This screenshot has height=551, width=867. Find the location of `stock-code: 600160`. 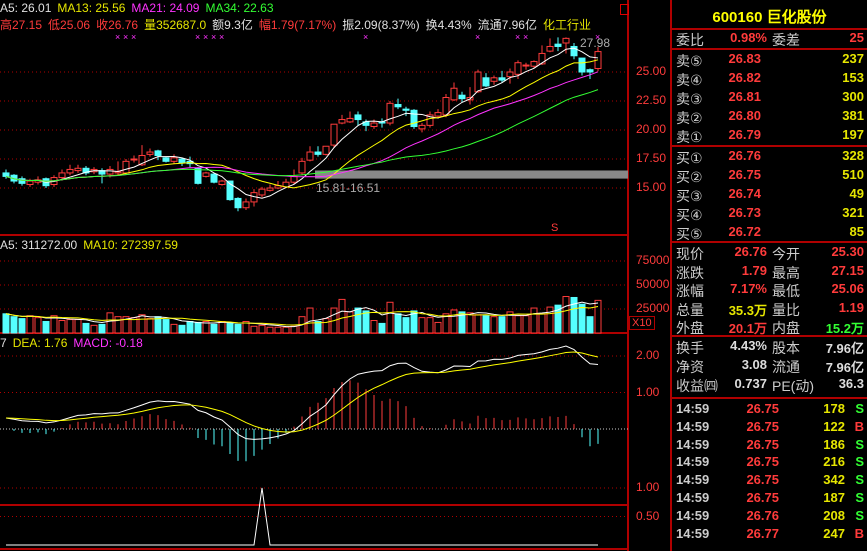

stock-code: 600160 is located at coordinates (737, 17).